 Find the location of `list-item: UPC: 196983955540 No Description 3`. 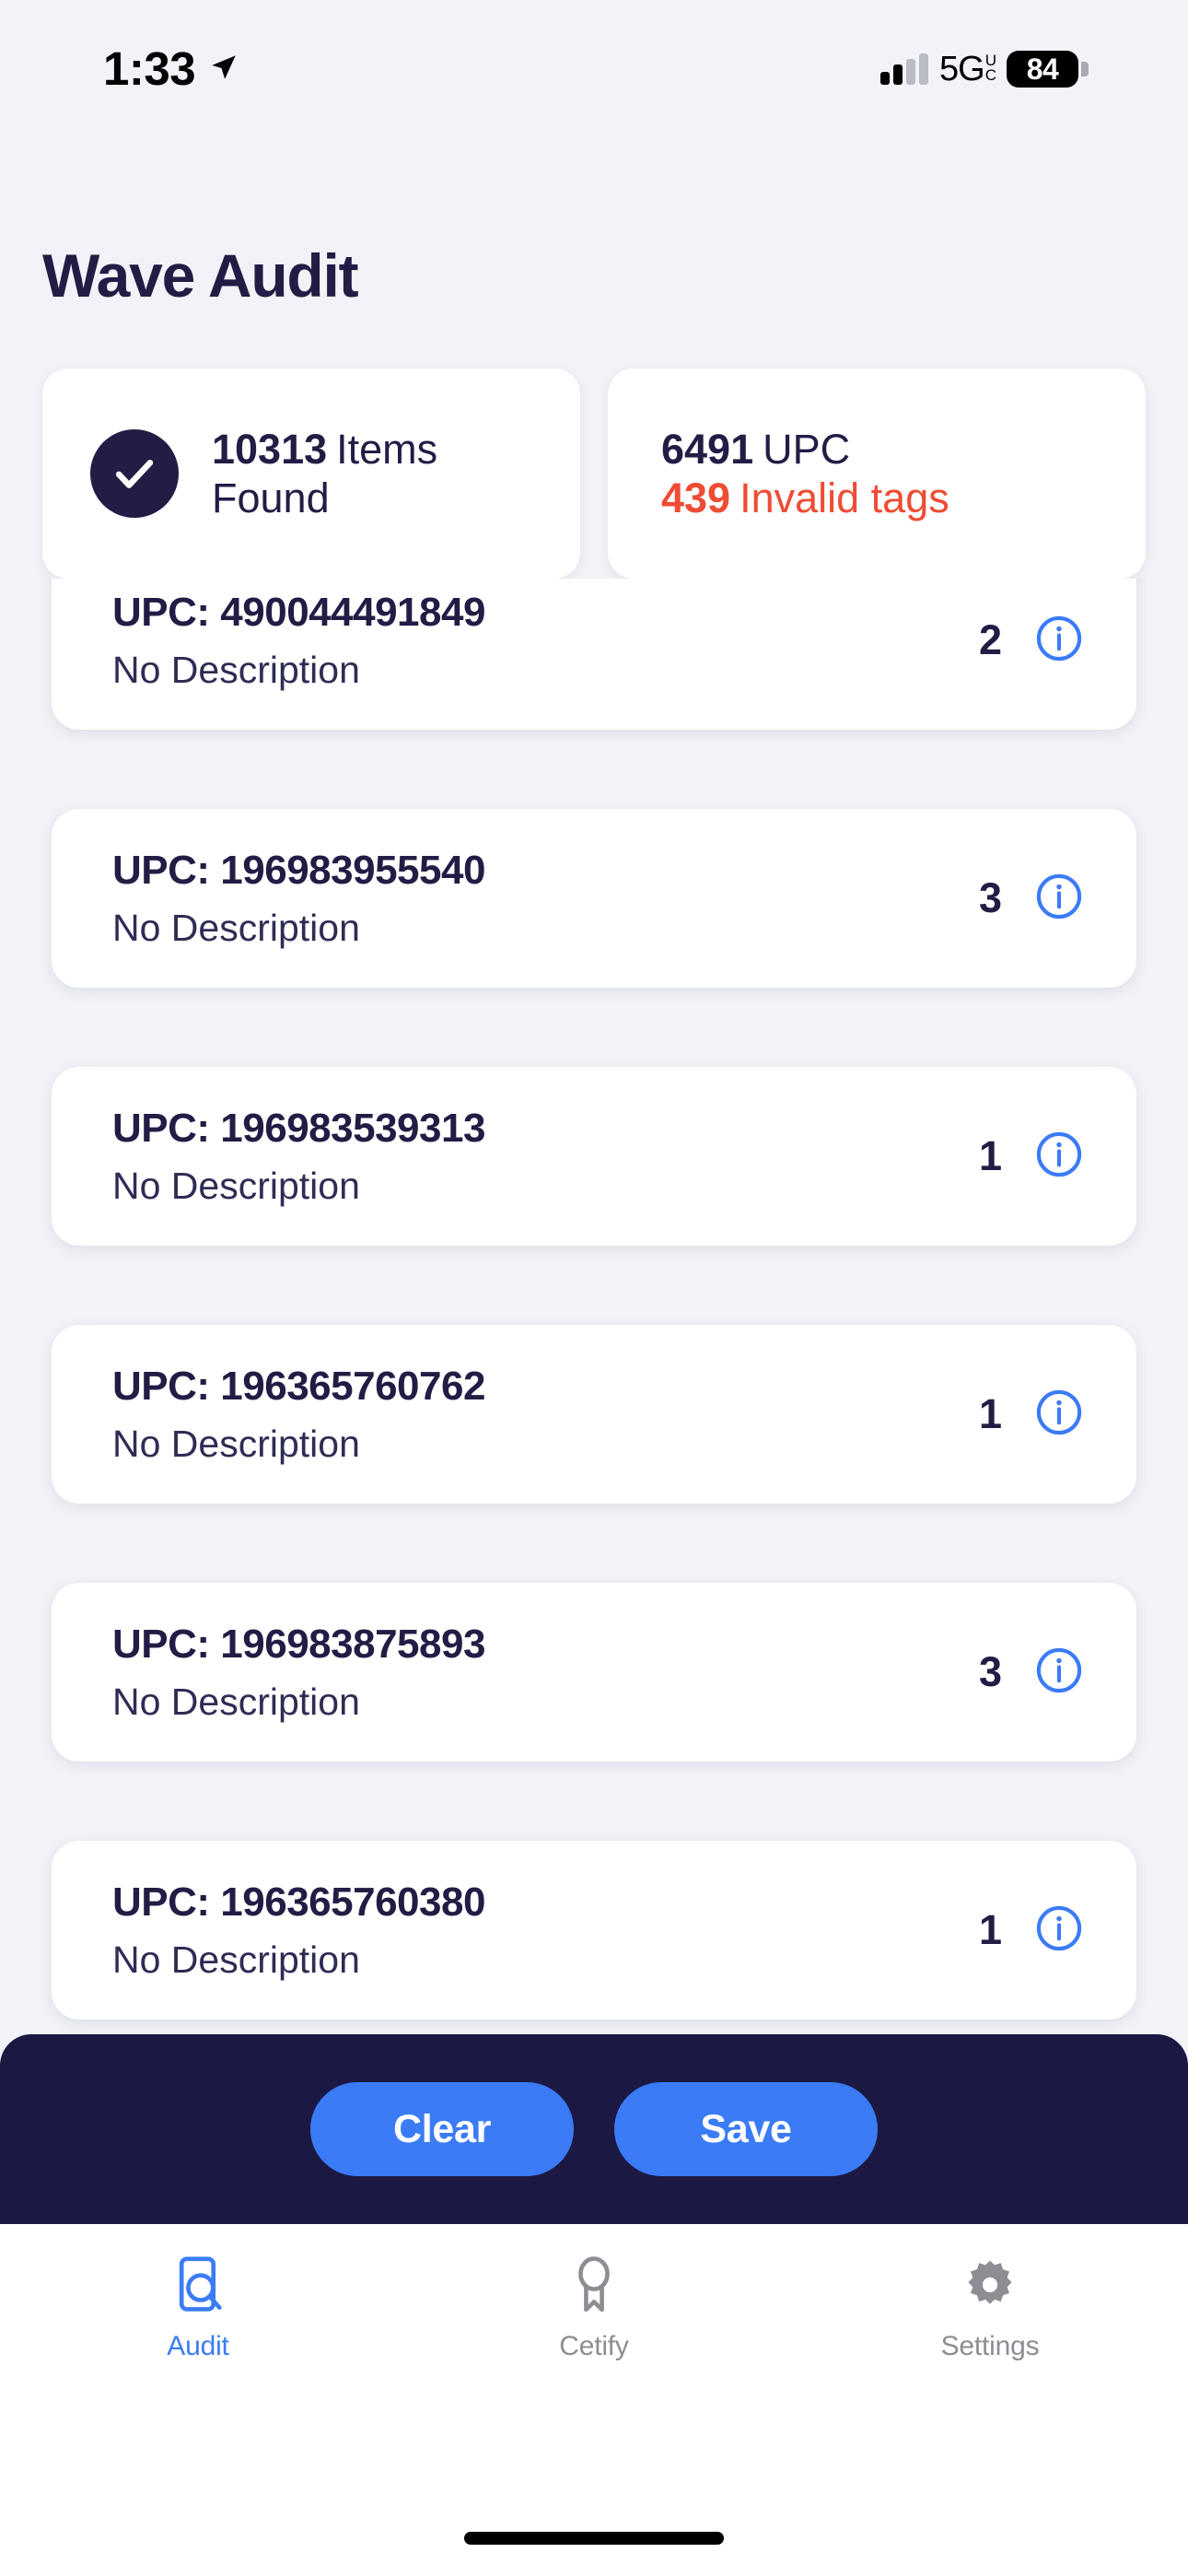

list-item: UPC: 196983955540 No Description 3 is located at coordinates (594, 898).